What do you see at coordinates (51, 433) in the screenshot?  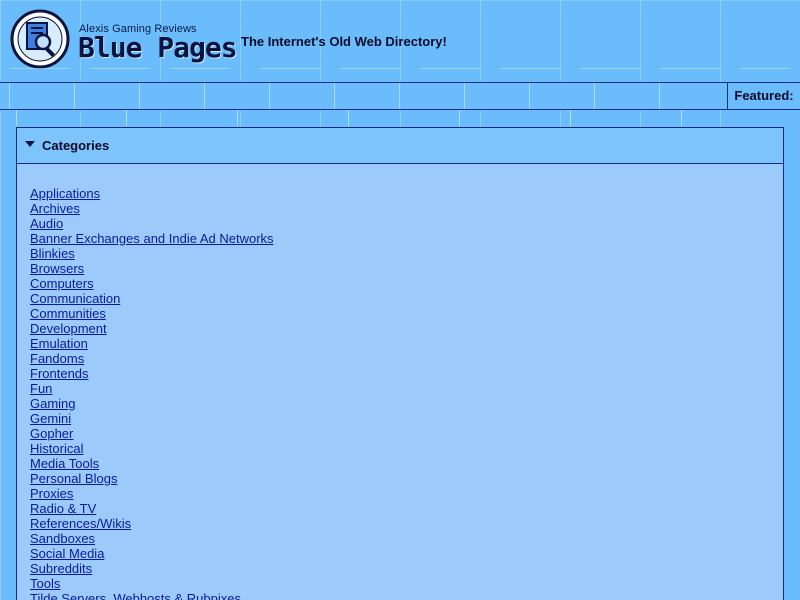 I see `category-link: Gopher` at bounding box center [51, 433].